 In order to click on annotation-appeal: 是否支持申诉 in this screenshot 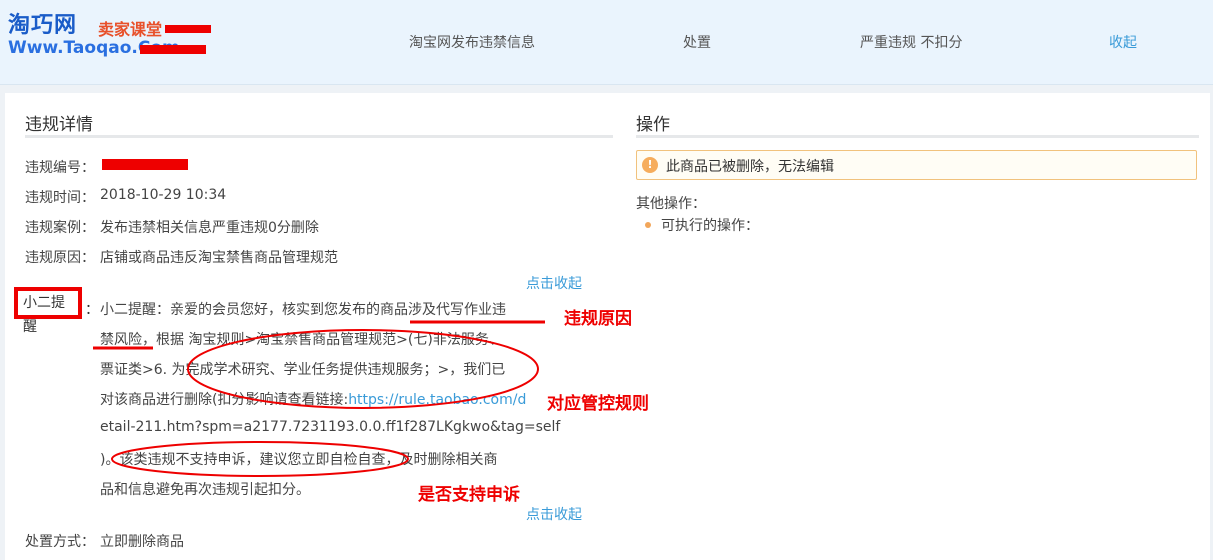, I will do `click(469, 495)`.